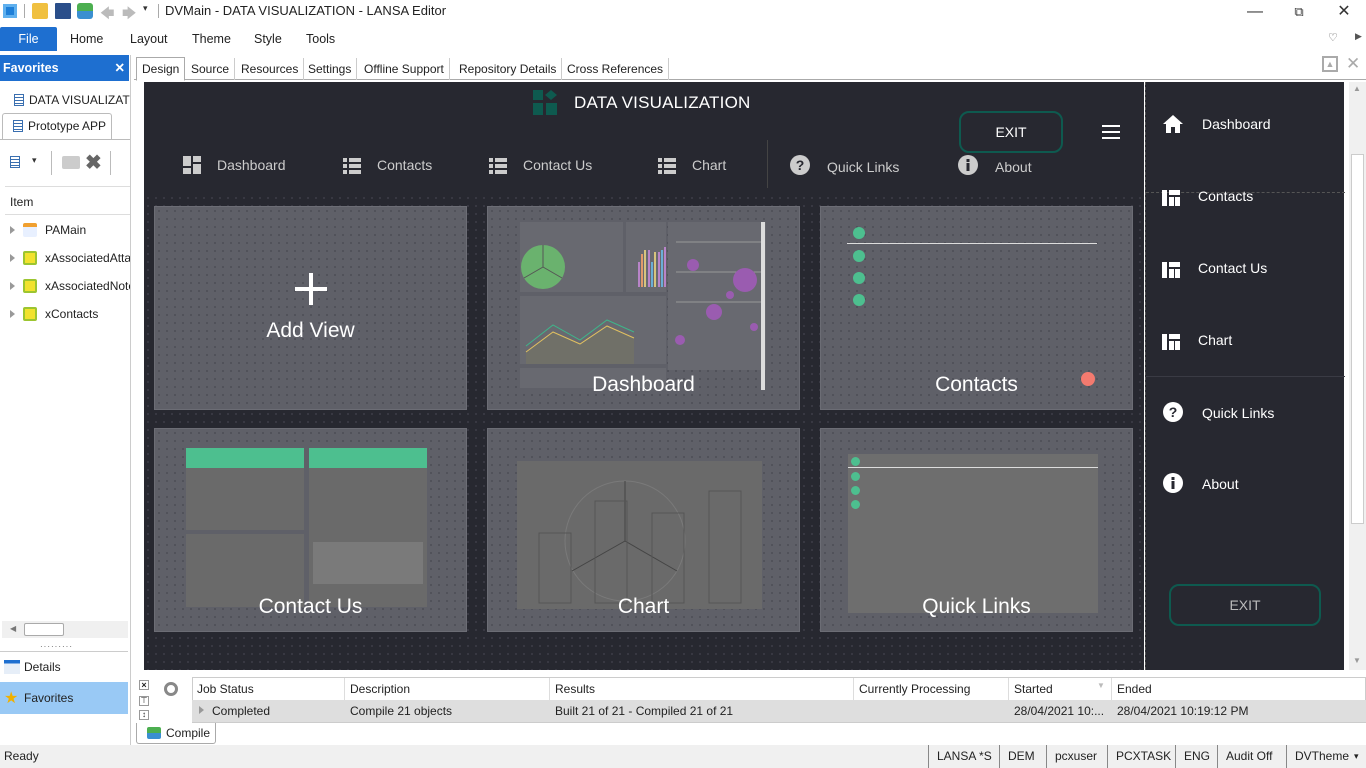 The image size is (1366, 768). Describe the element at coordinates (844, 165) in the screenshot. I see `nav-quick-links: ? Quick Links` at that location.